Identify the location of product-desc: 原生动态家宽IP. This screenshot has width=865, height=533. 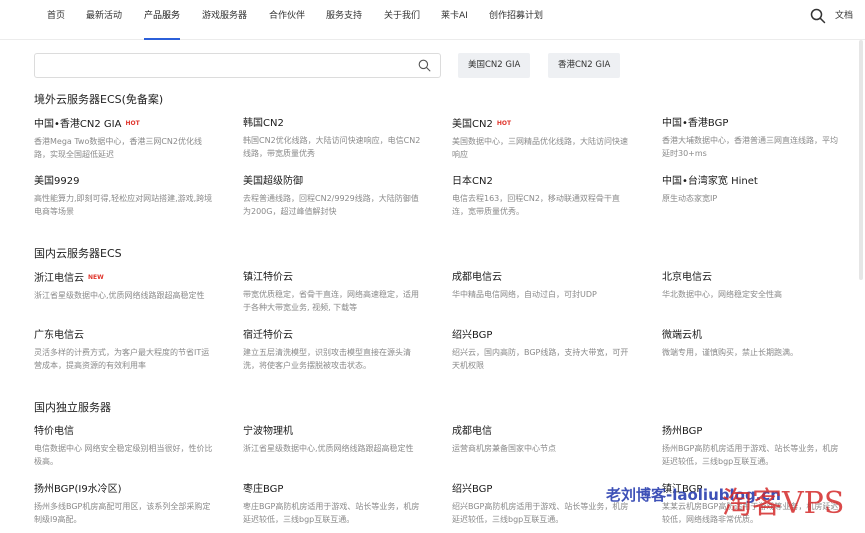
(690, 198).